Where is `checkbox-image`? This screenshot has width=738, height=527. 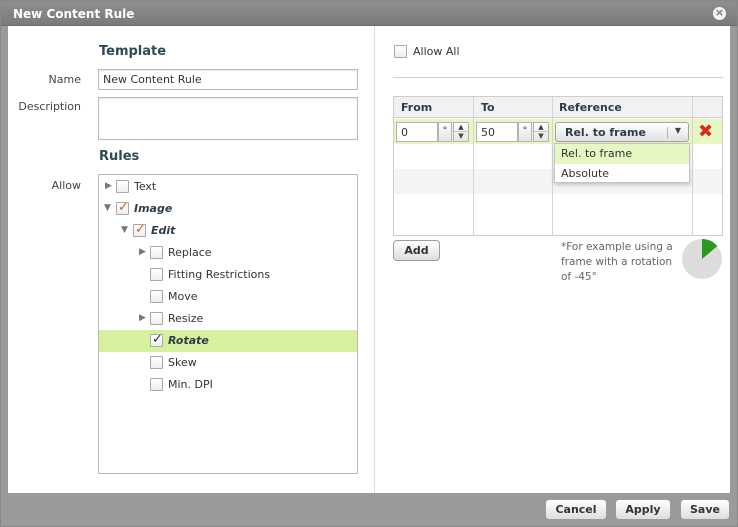 checkbox-image is located at coordinates (122, 207).